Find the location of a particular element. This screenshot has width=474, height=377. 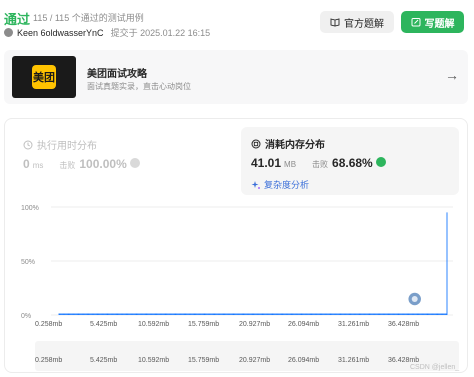

avatar is located at coordinates (8, 32).